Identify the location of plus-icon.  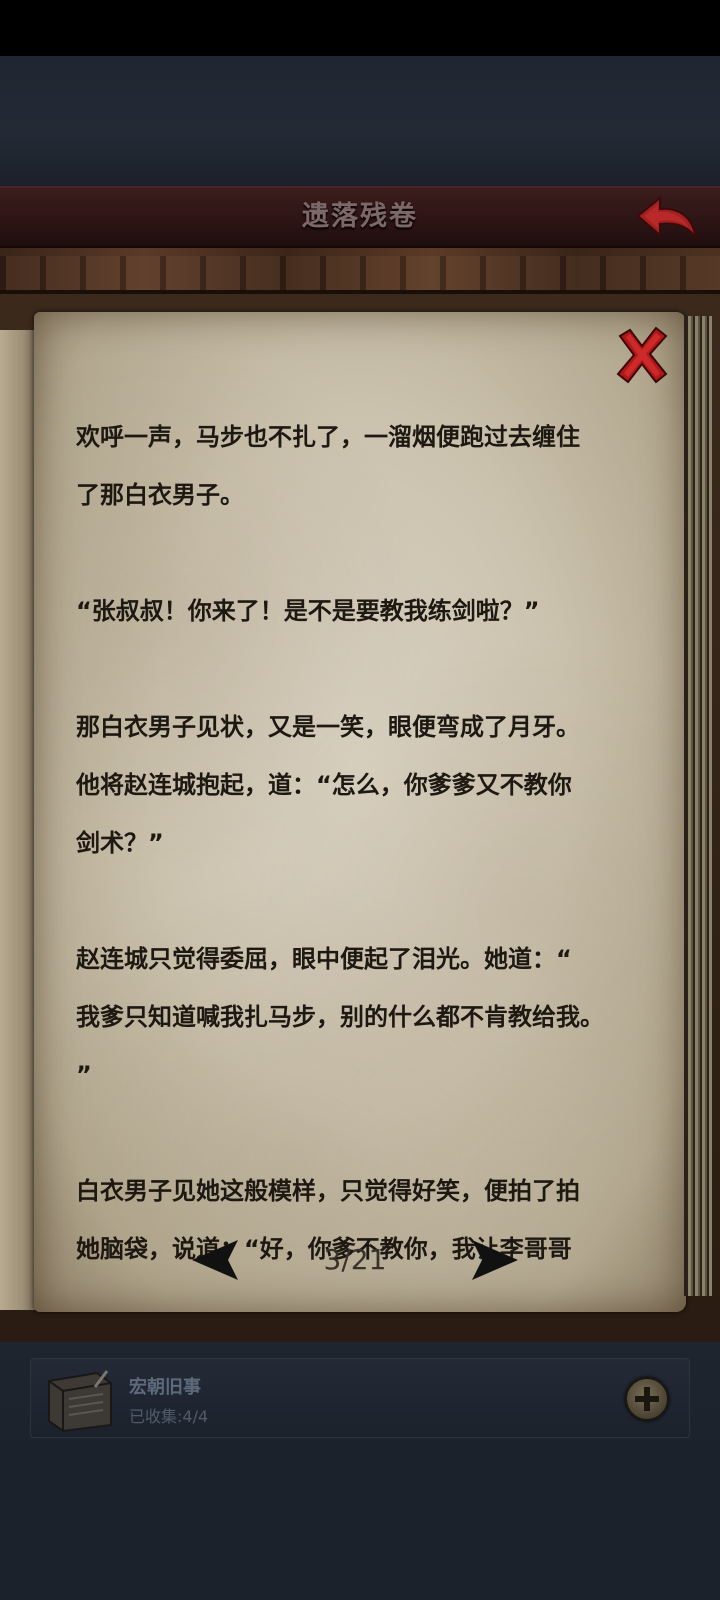
(647, 1399).